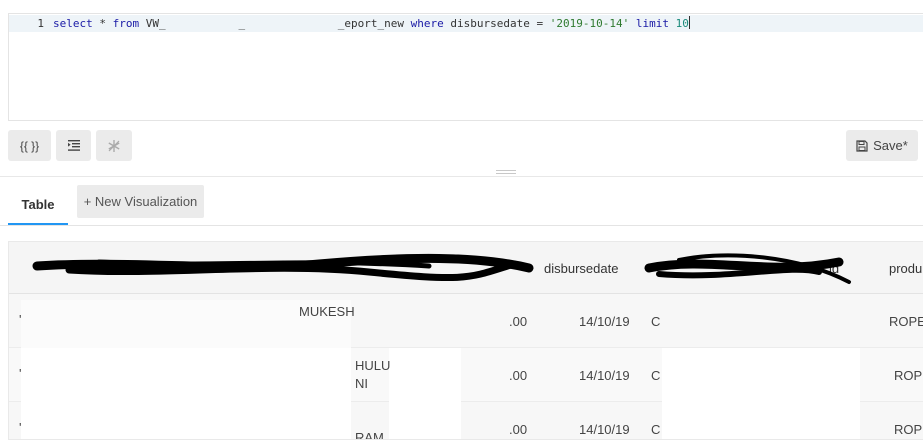 The height and width of the screenshot is (440, 923). What do you see at coordinates (466, 375) in the screenshot?
I see `table-row: ' HULU NI .00 14/10/19 C ROPE` at bounding box center [466, 375].